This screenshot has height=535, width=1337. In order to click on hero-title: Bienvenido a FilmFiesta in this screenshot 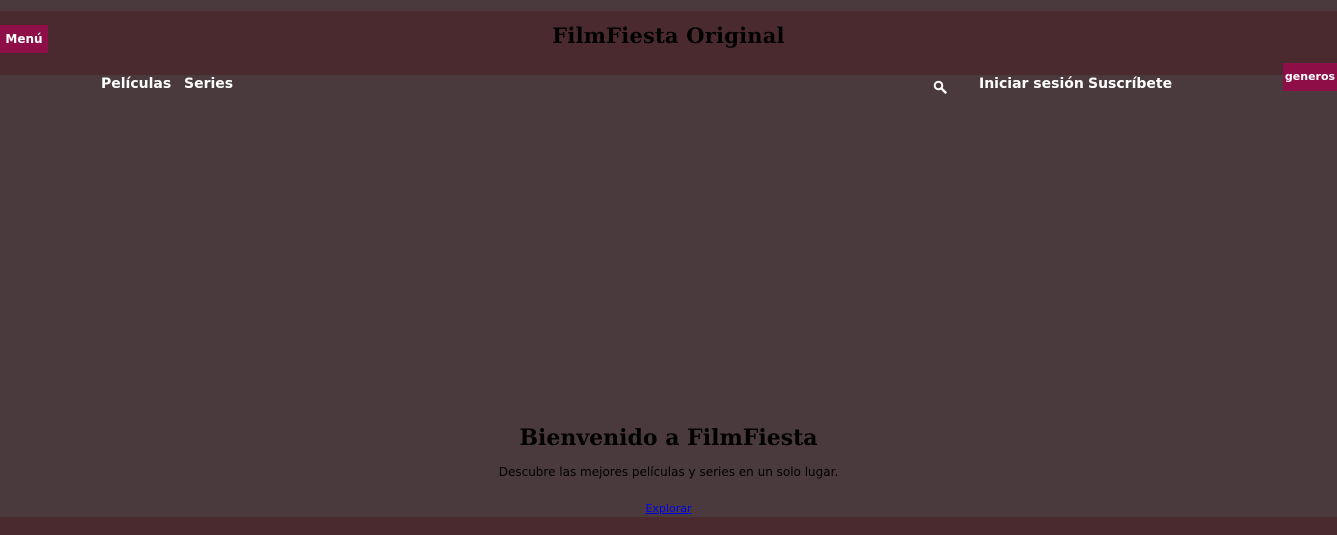, I will do `click(668, 438)`.